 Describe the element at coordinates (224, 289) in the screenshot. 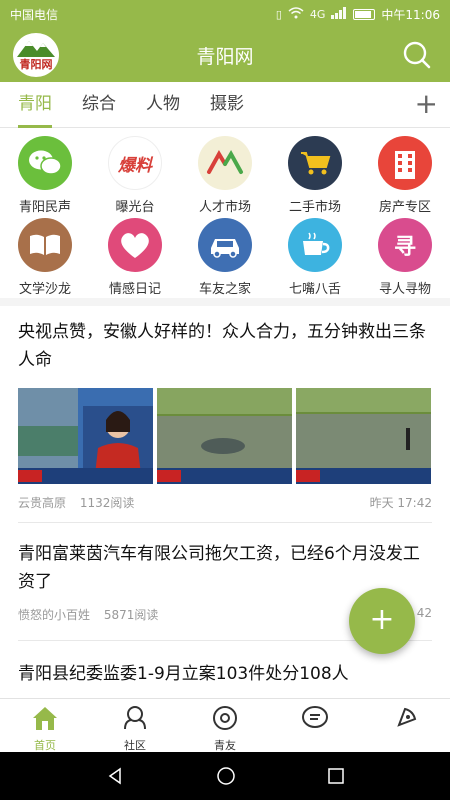

I see `category-label: 车友之家` at that location.